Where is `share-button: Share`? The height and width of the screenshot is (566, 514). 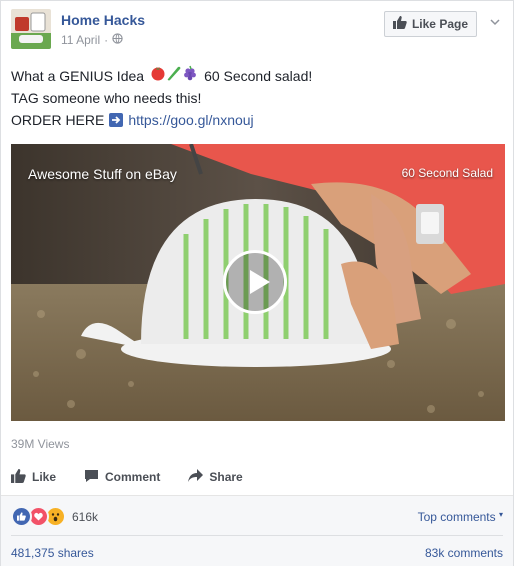
share-button: Share is located at coordinates (215, 477).